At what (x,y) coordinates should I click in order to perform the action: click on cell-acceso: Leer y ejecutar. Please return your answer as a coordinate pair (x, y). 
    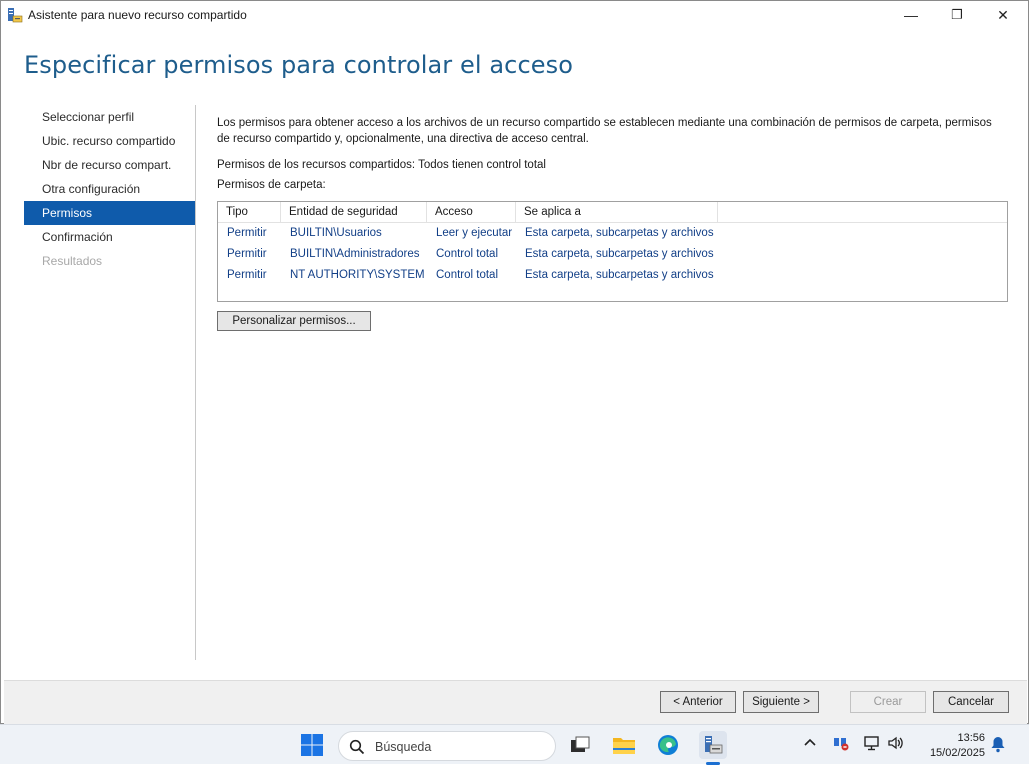
    Looking at the image, I should click on (474, 233).